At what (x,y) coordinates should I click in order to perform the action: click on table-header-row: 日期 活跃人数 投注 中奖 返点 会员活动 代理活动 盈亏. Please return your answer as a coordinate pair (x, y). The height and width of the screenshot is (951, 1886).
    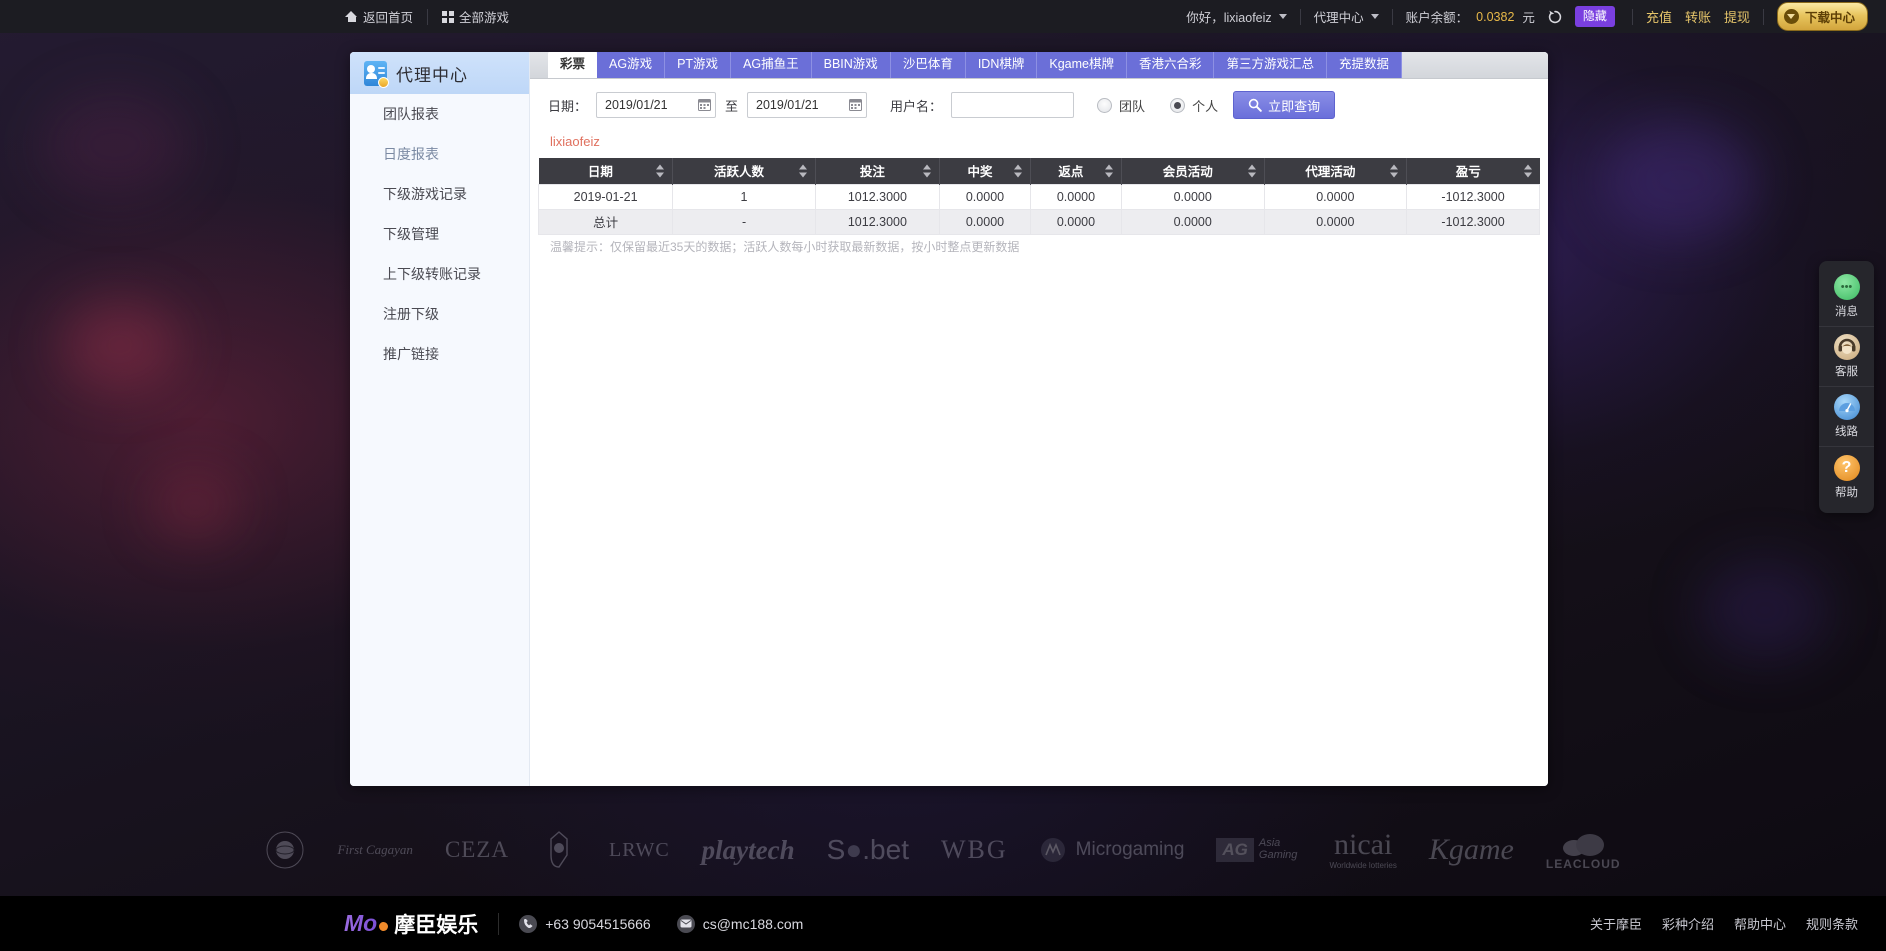
    Looking at the image, I should click on (1039, 171).